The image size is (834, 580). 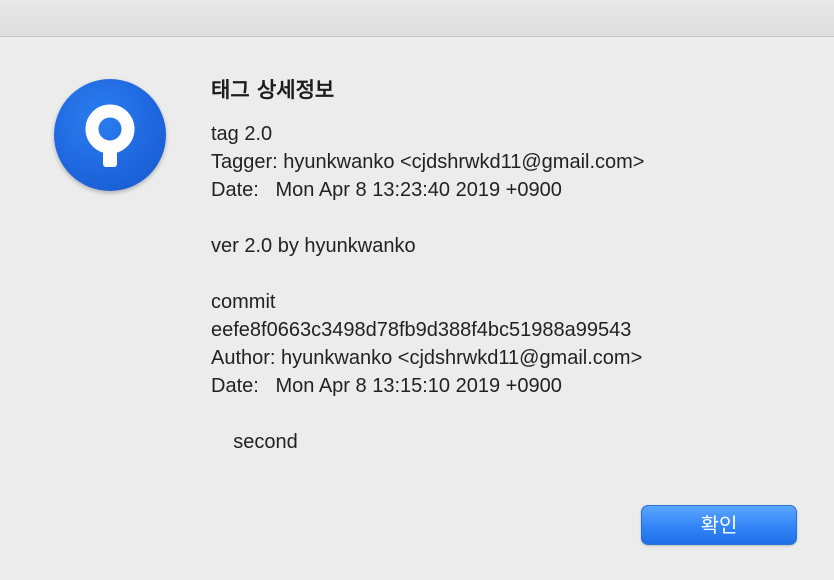 I want to click on sourcetree-app-icon, so click(x=110, y=135).